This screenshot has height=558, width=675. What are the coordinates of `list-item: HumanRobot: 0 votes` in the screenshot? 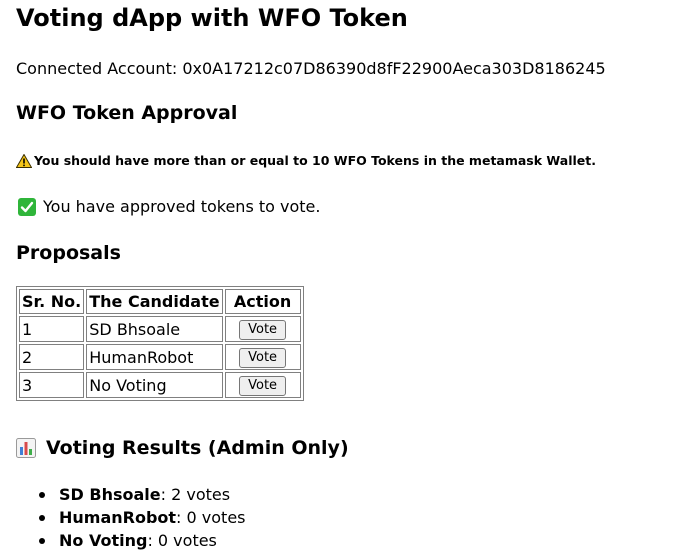 It's located at (142, 517).